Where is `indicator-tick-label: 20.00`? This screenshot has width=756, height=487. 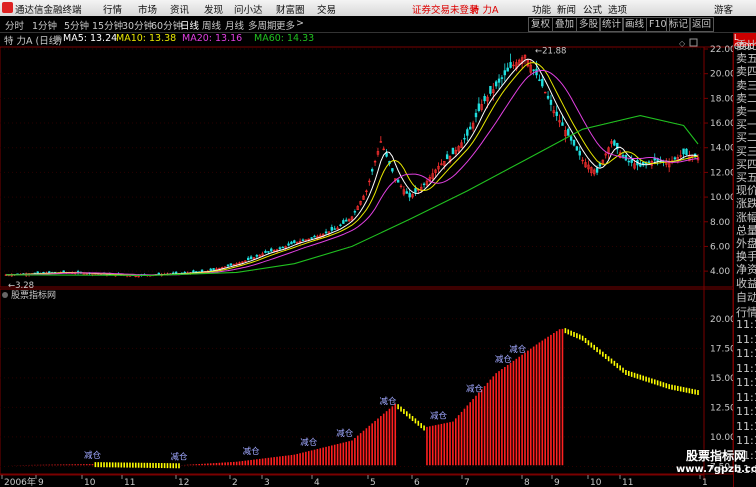 indicator-tick-label: 20.00 is located at coordinates (721, 320).